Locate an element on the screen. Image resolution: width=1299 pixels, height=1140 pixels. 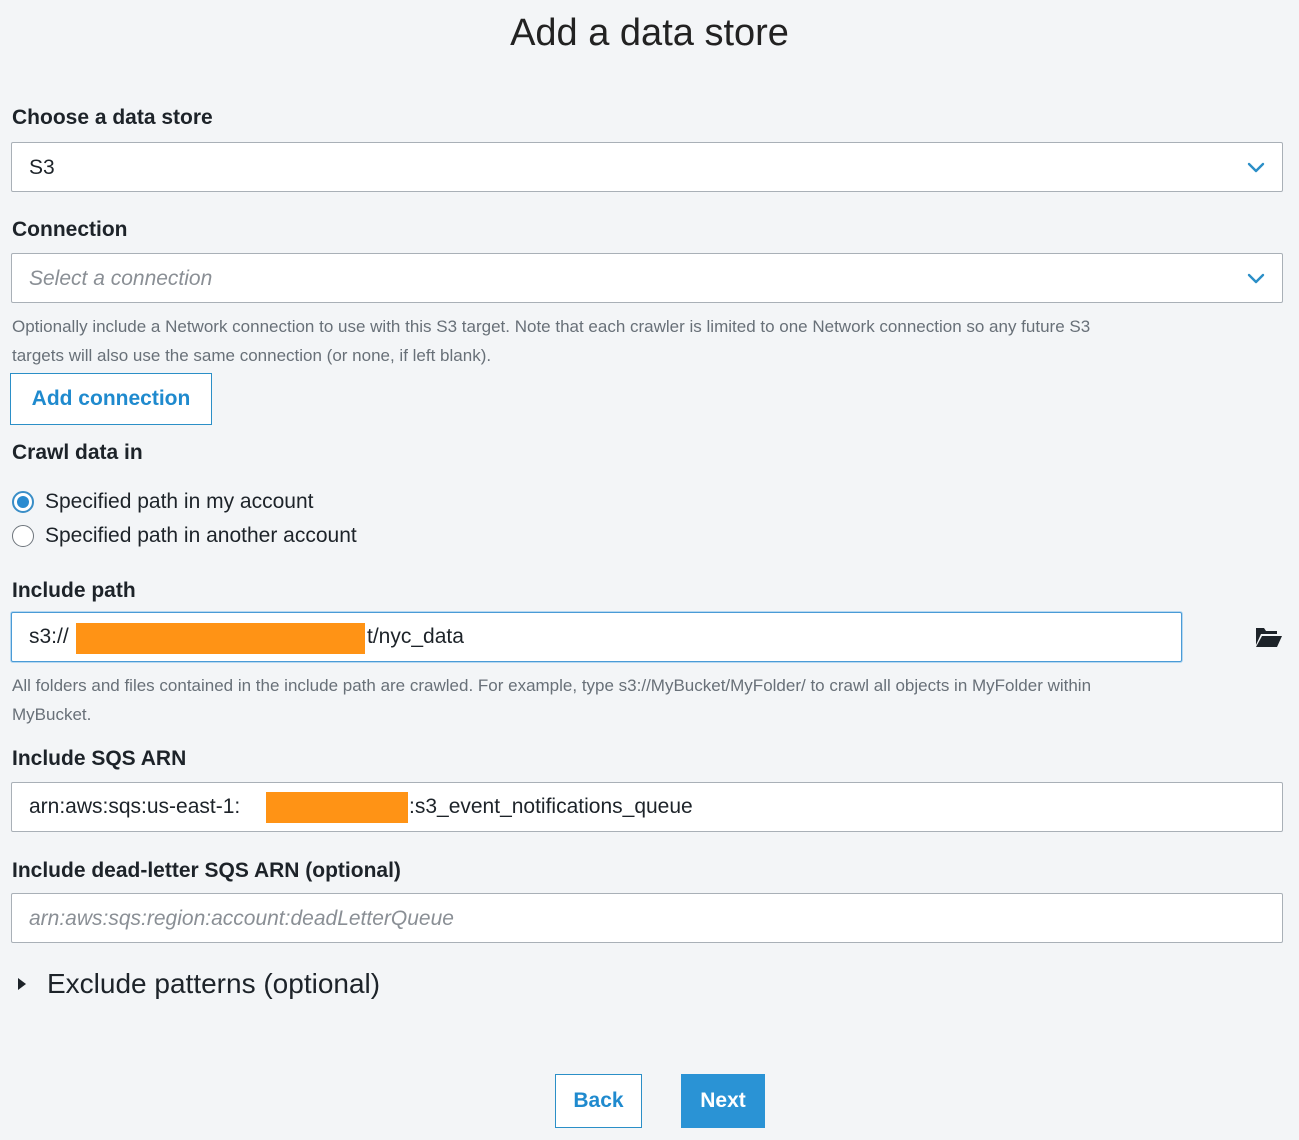
include-path-label: Include path is located at coordinates (74, 590).